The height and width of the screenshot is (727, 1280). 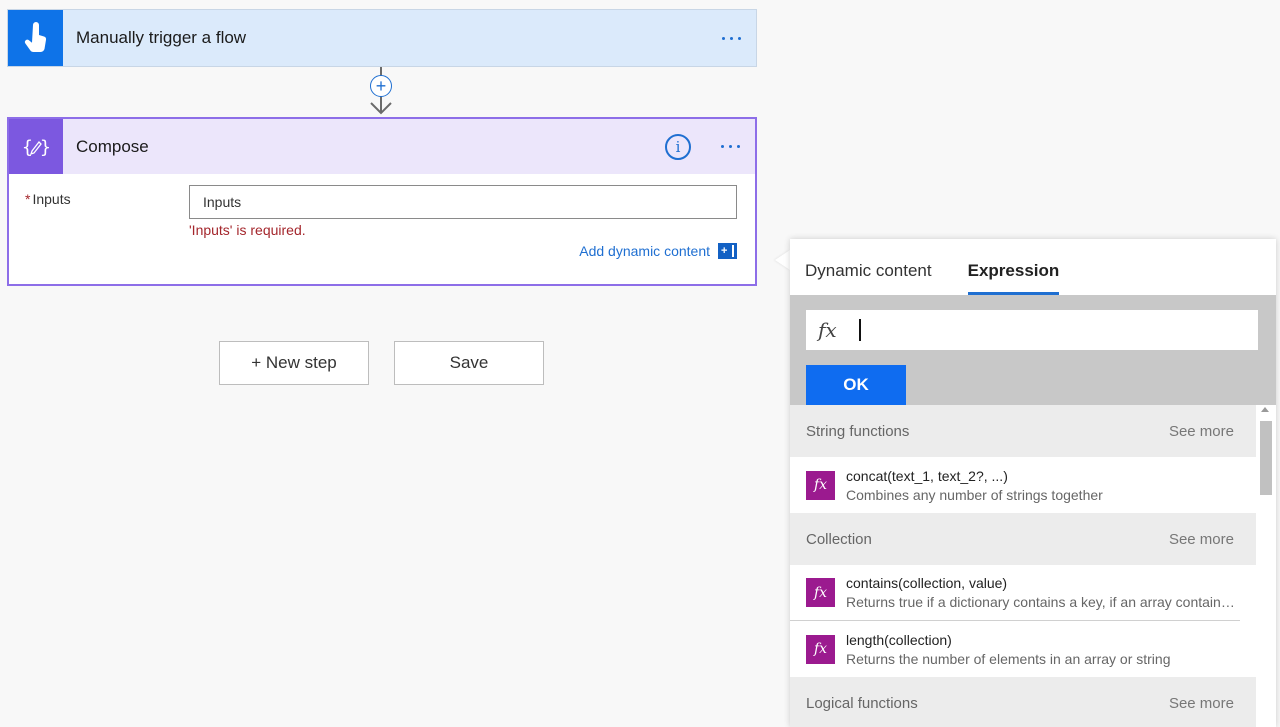 I want to click on inputs-field: Inputs, so click(x=463, y=202).